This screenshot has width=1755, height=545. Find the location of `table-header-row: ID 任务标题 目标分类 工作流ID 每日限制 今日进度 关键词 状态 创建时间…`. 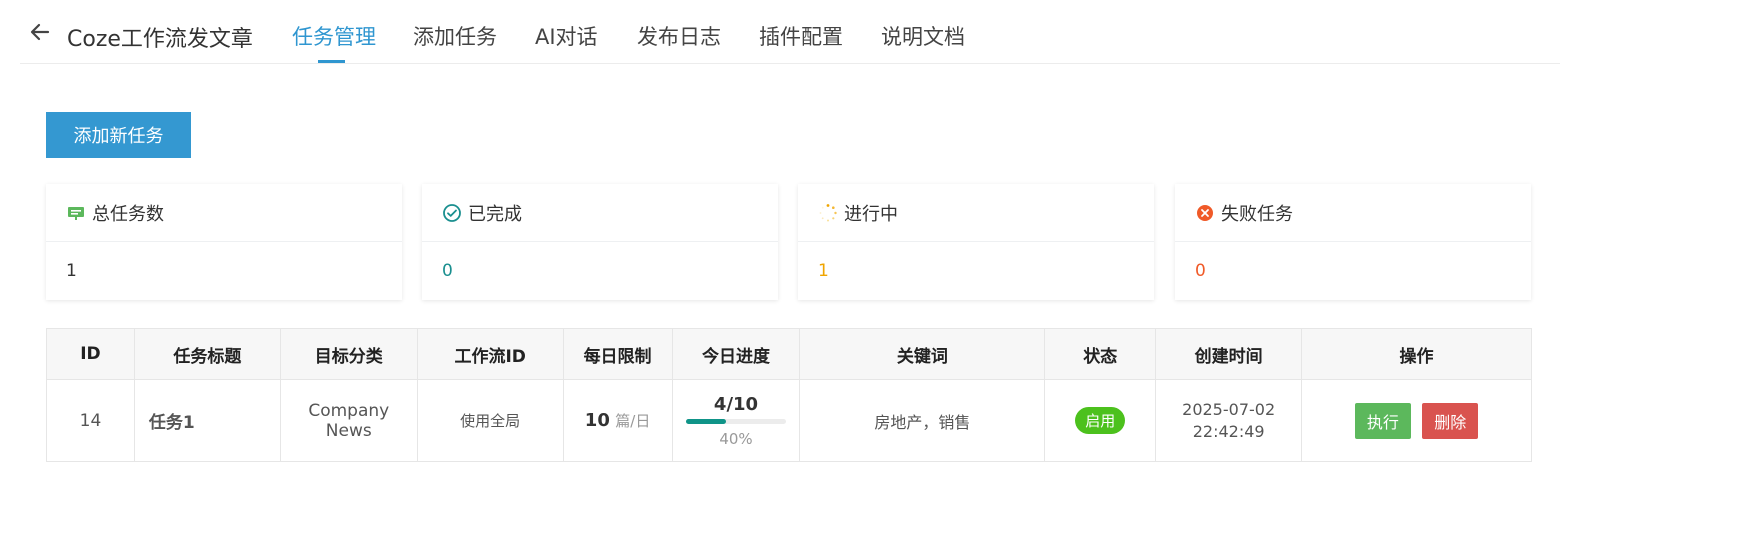

table-header-row: ID 任务标题 目标分类 工作流ID 每日限制 今日进度 关键词 状态 创建时间… is located at coordinates (789, 354).